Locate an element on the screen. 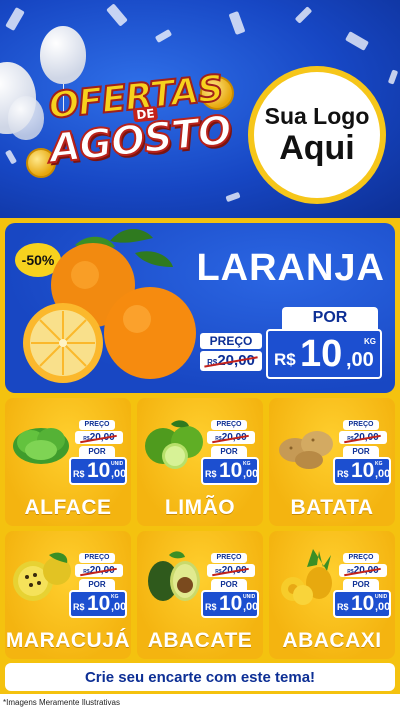 Image resolution: width=400 pixels, height=711 pixels. featured-product-name: LARANJA is located at coordinates (290, 268).